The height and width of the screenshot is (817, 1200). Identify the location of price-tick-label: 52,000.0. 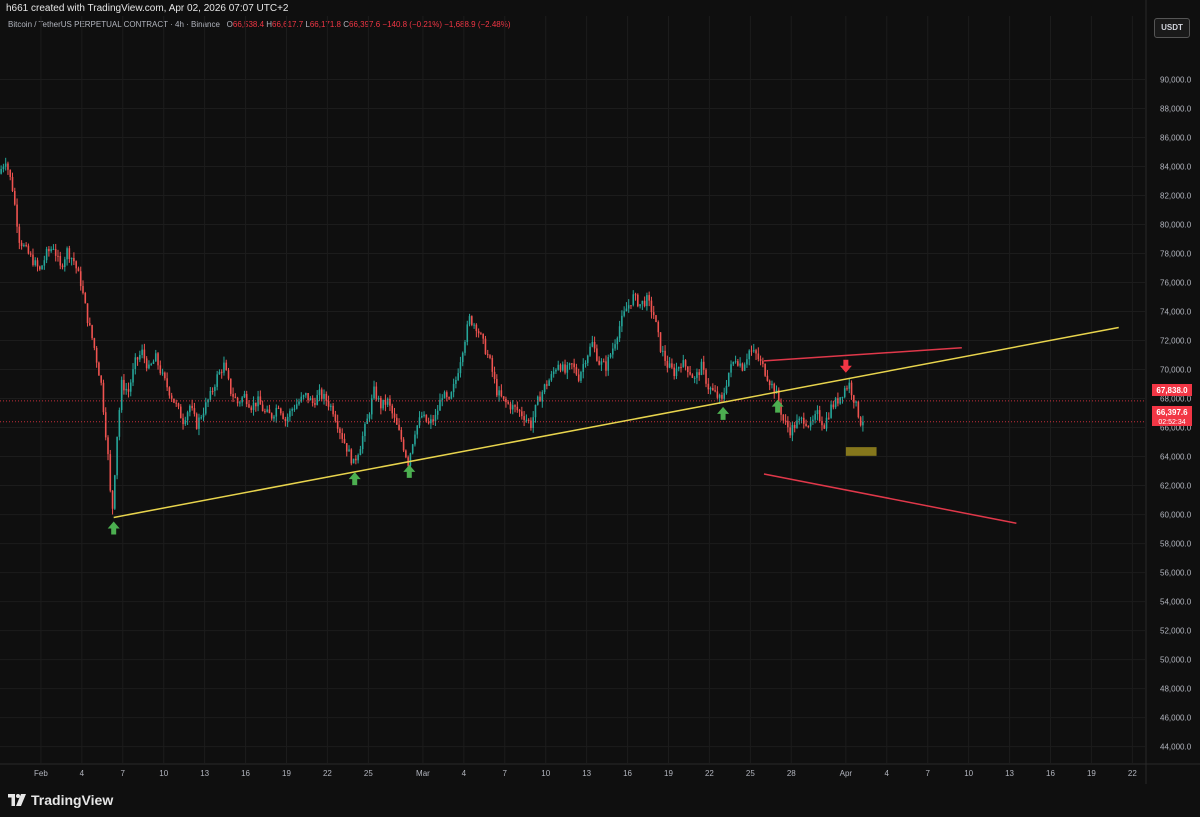
(1176, 631).